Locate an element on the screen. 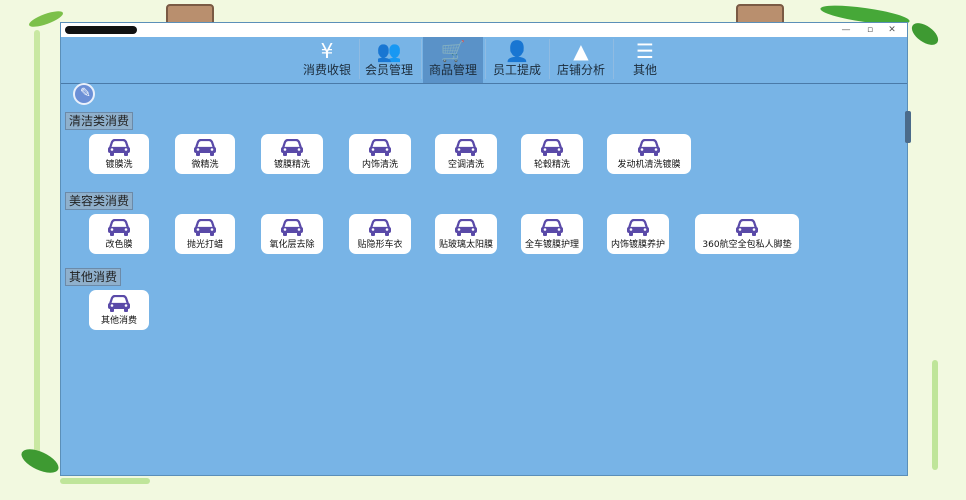  menu-icon: ☰ is located at coordinates (645, 51).